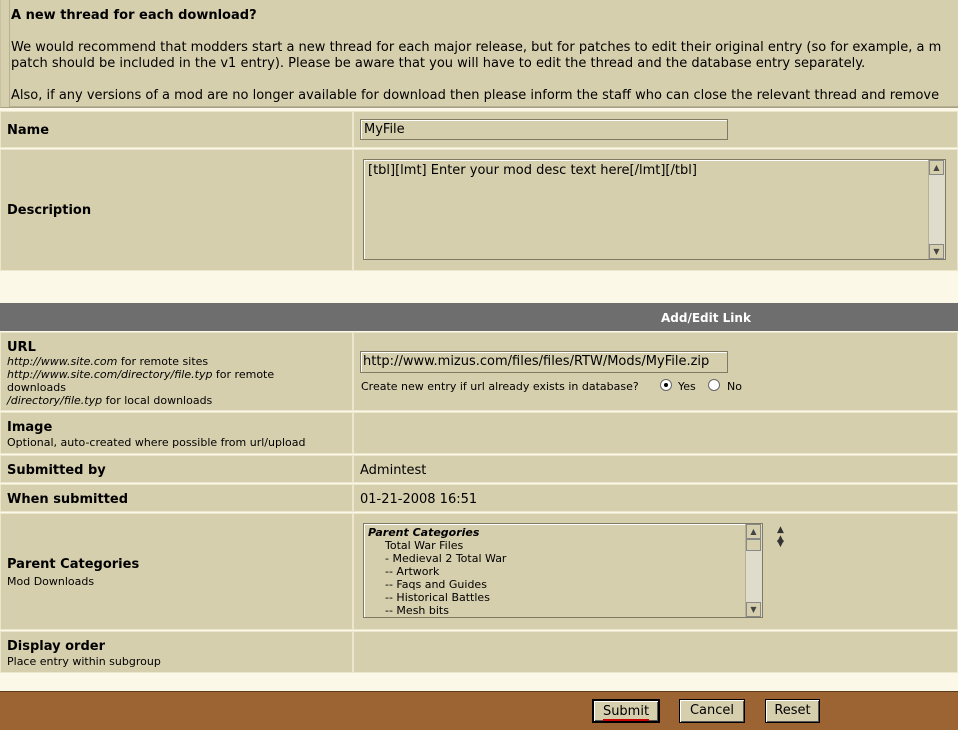 This screenshot has height=730, width=958. What do you see at coordinates (21, 347) in the screenshot?
I see `url-label: URL` at bounding box center [21, 347].